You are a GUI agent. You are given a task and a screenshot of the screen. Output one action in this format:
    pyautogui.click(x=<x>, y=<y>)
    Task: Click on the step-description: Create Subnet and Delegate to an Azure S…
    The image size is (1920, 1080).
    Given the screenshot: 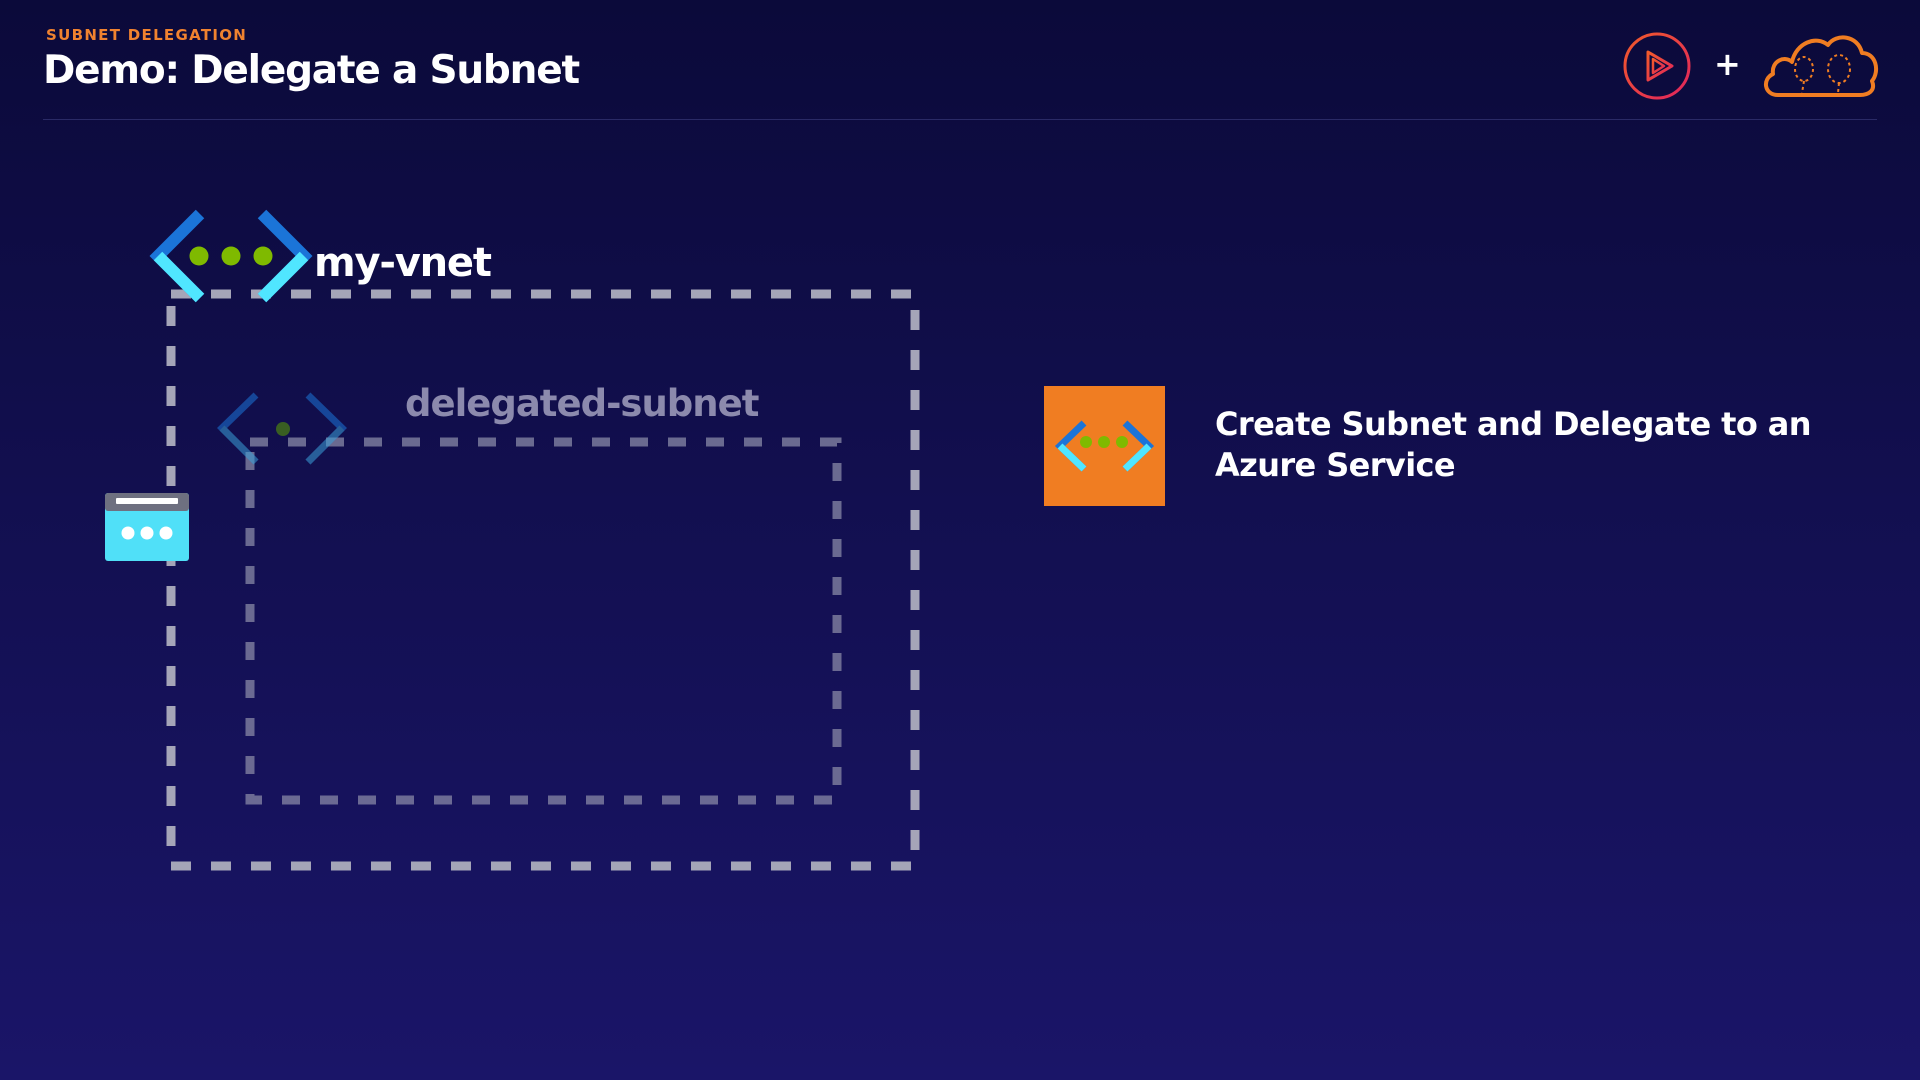 What is the action you would take?
    pyautogui.click(x=1513, y=444)
    